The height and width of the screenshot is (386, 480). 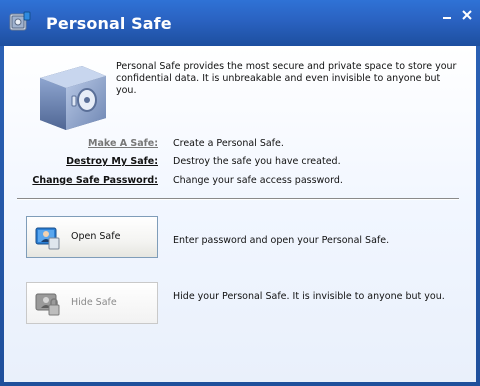 What do you see at coordinates (447, 18) in the screenshot?
I see `minimize-icon` at bounding box center [447, 18].